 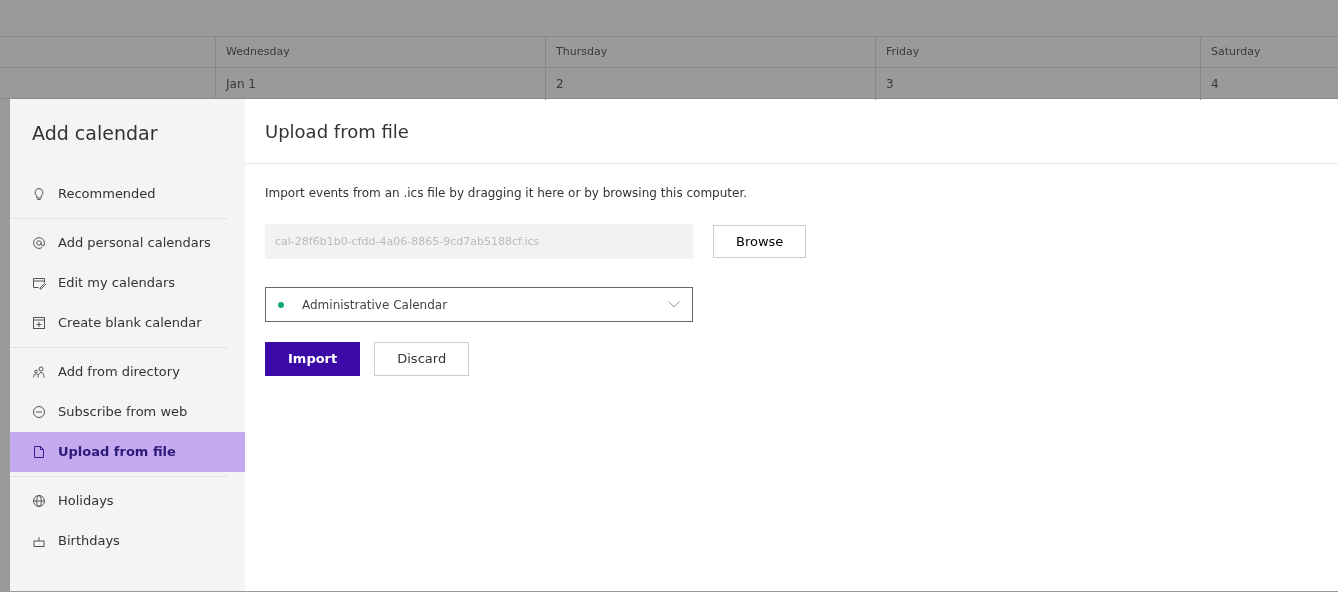 I want to click on discard-button: Discard, so click(x=422, y=358).